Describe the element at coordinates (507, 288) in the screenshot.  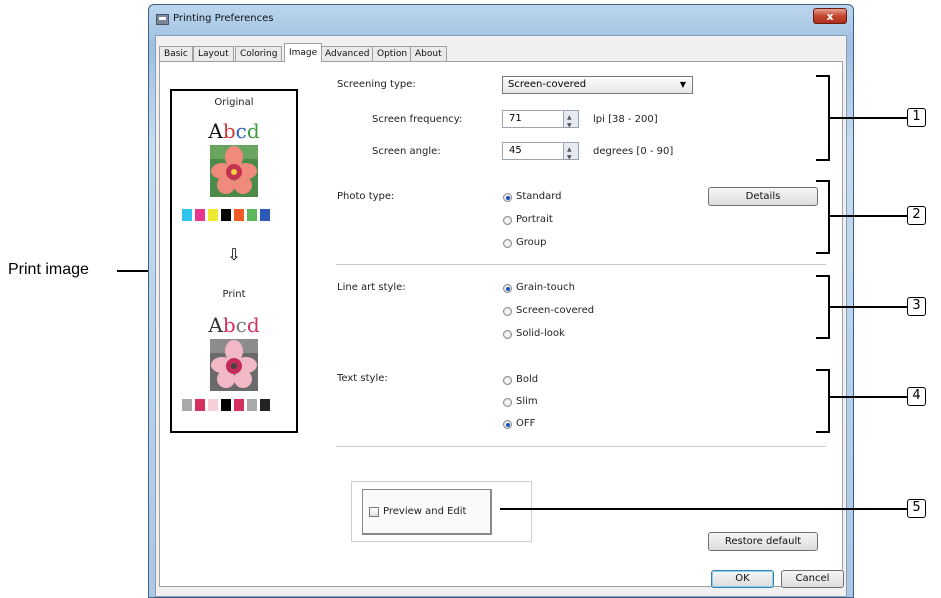
I see `line-art-grain-touch-radio` at that location.